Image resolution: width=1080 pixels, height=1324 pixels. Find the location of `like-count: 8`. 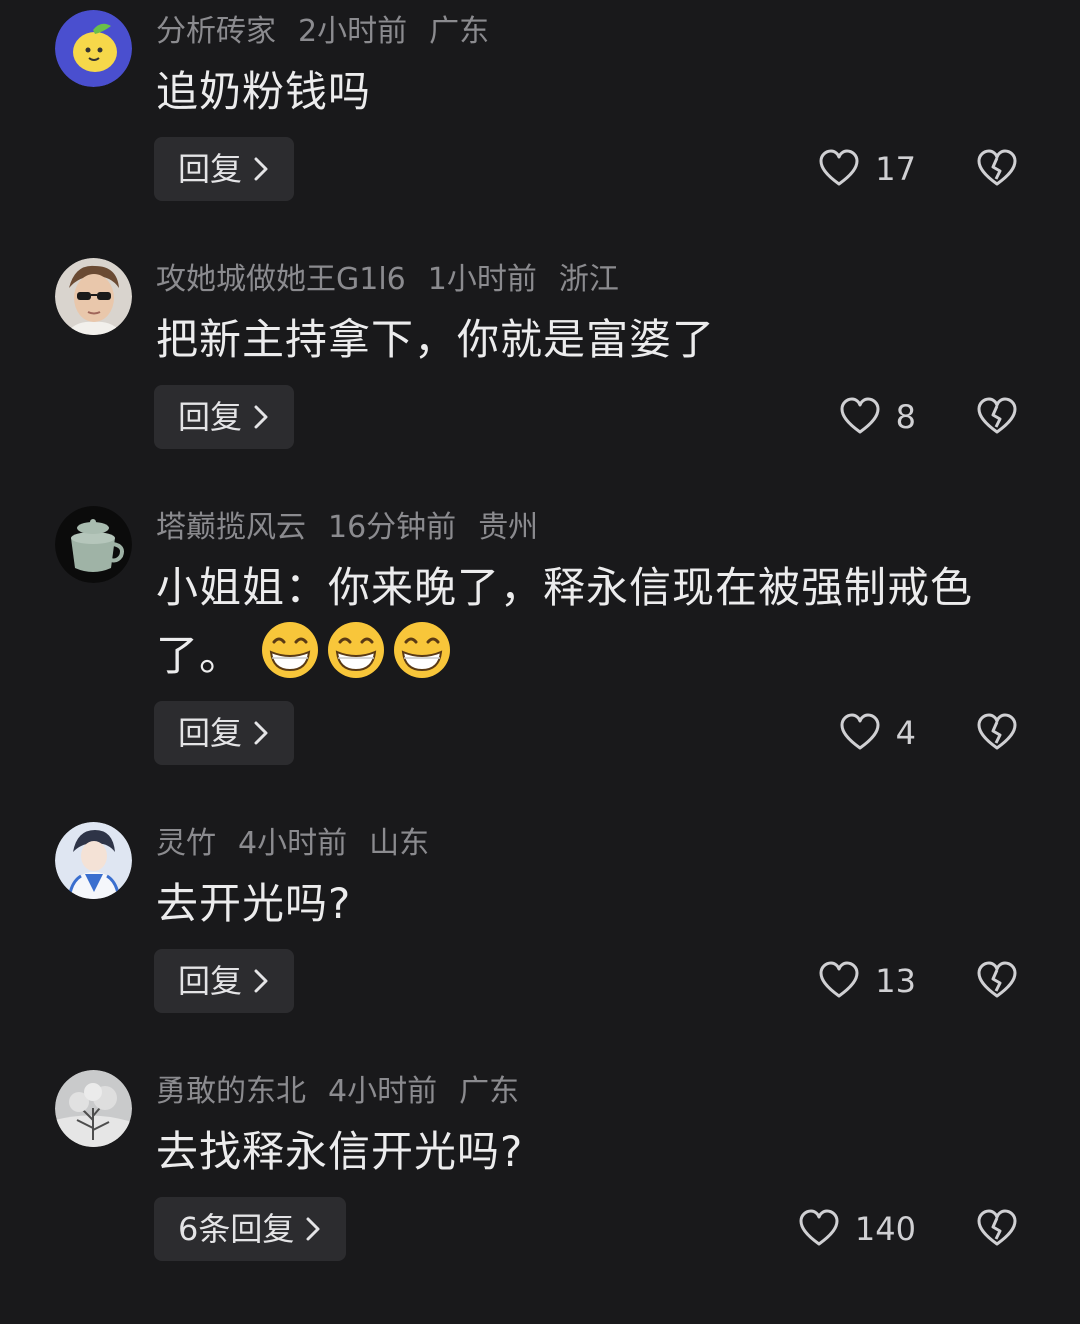

like-count: 8 is located at coordinates (905, 417).